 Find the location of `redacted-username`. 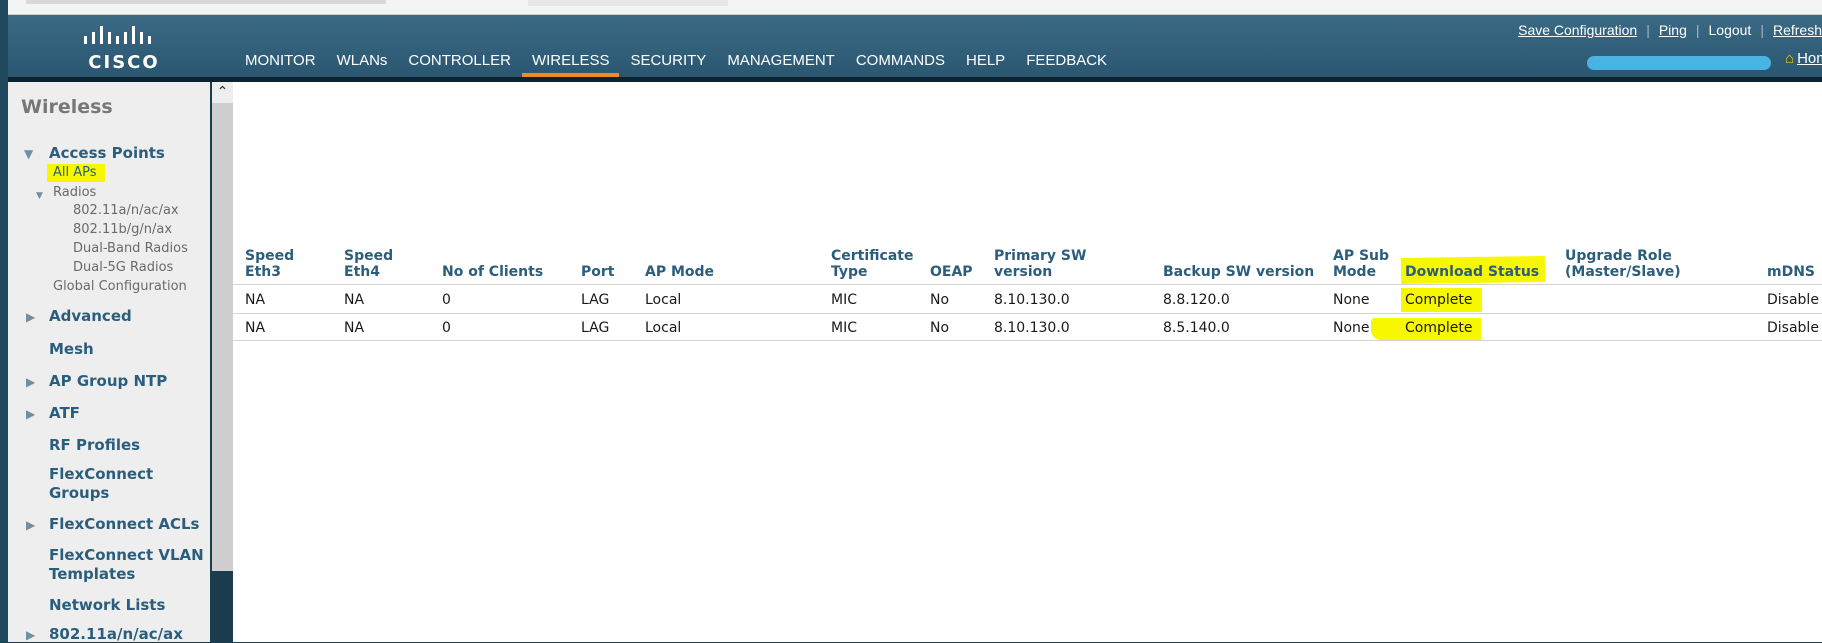

redacted-username is located at coordinates (1679, 63).